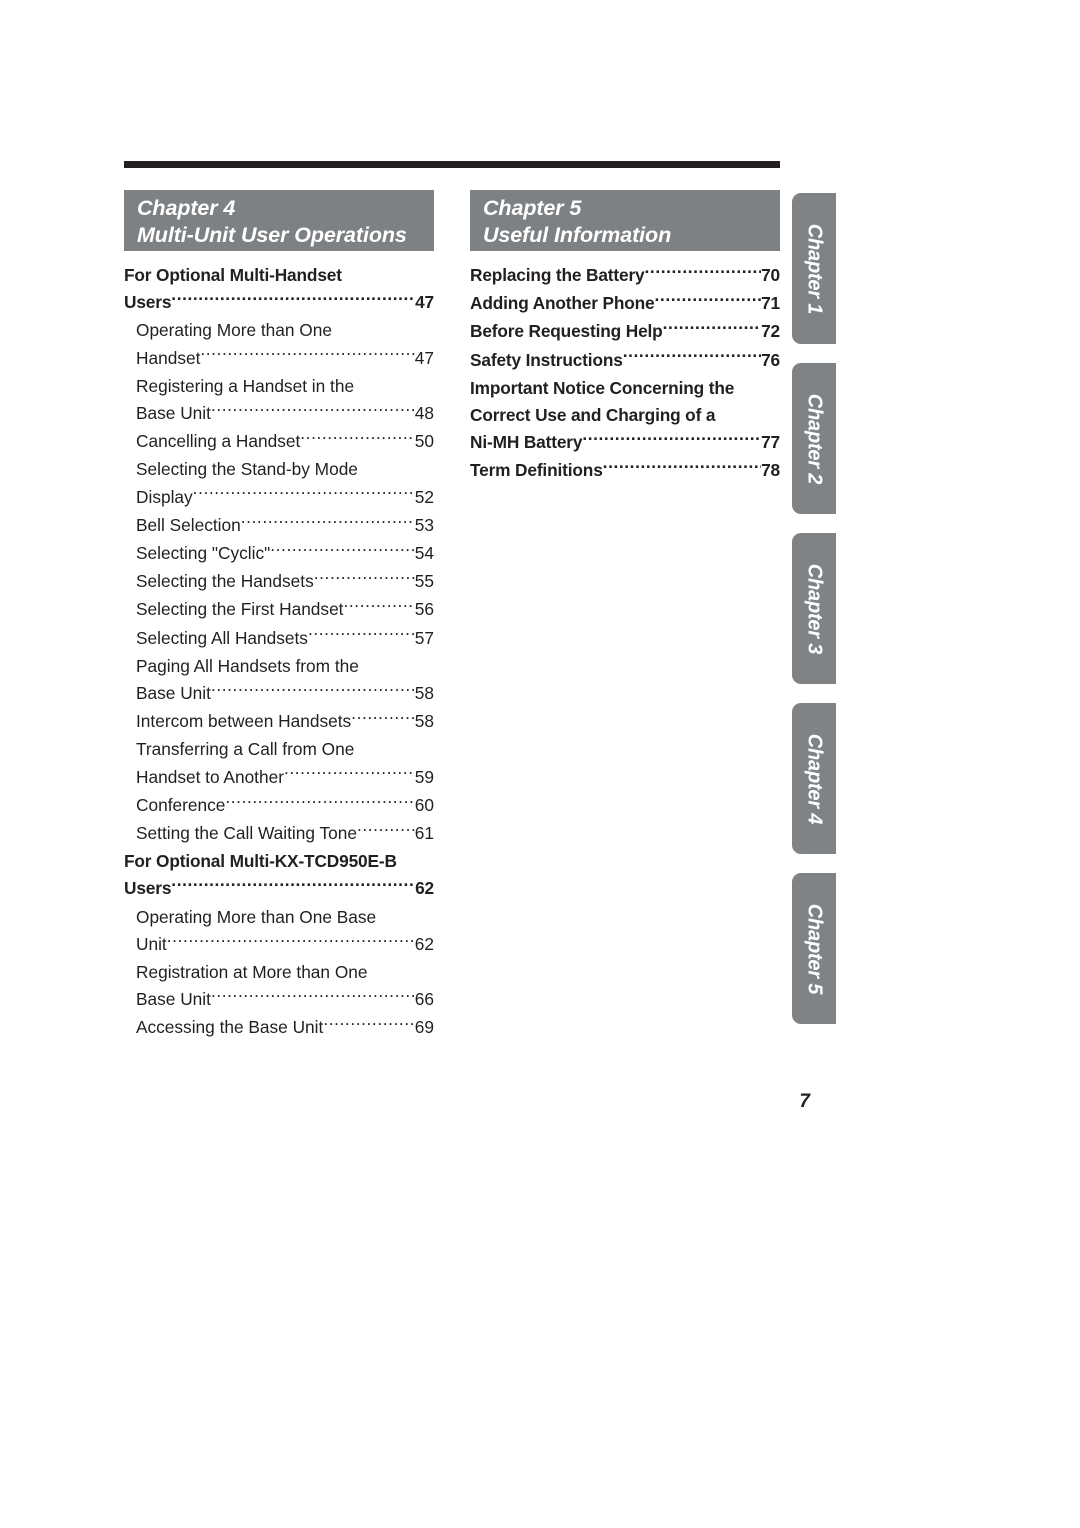 The width and height of the screenshot is (1080, 1528). Describe the element at coordinates (279, 386) in the screenshot. I see `toc-entry-line: Registering a Handset in the48` at that location.